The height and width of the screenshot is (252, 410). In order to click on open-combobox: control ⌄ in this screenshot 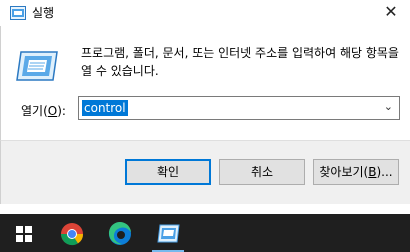, I will do `click(239, 108)`.